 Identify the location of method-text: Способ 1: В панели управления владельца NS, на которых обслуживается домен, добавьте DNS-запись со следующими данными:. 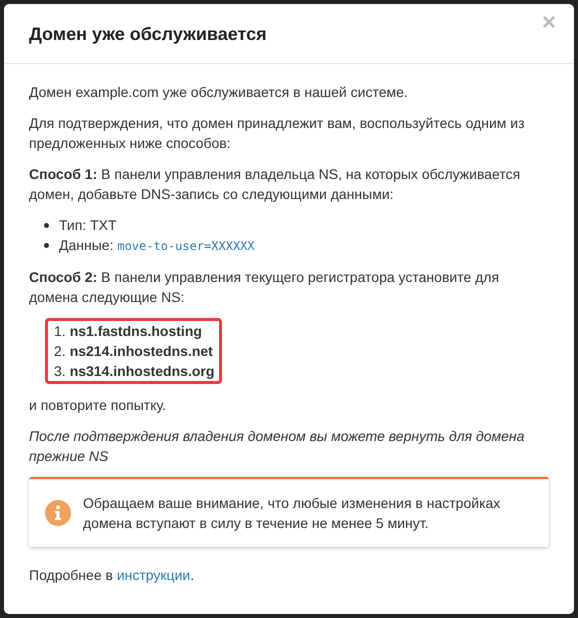
(275, 184).